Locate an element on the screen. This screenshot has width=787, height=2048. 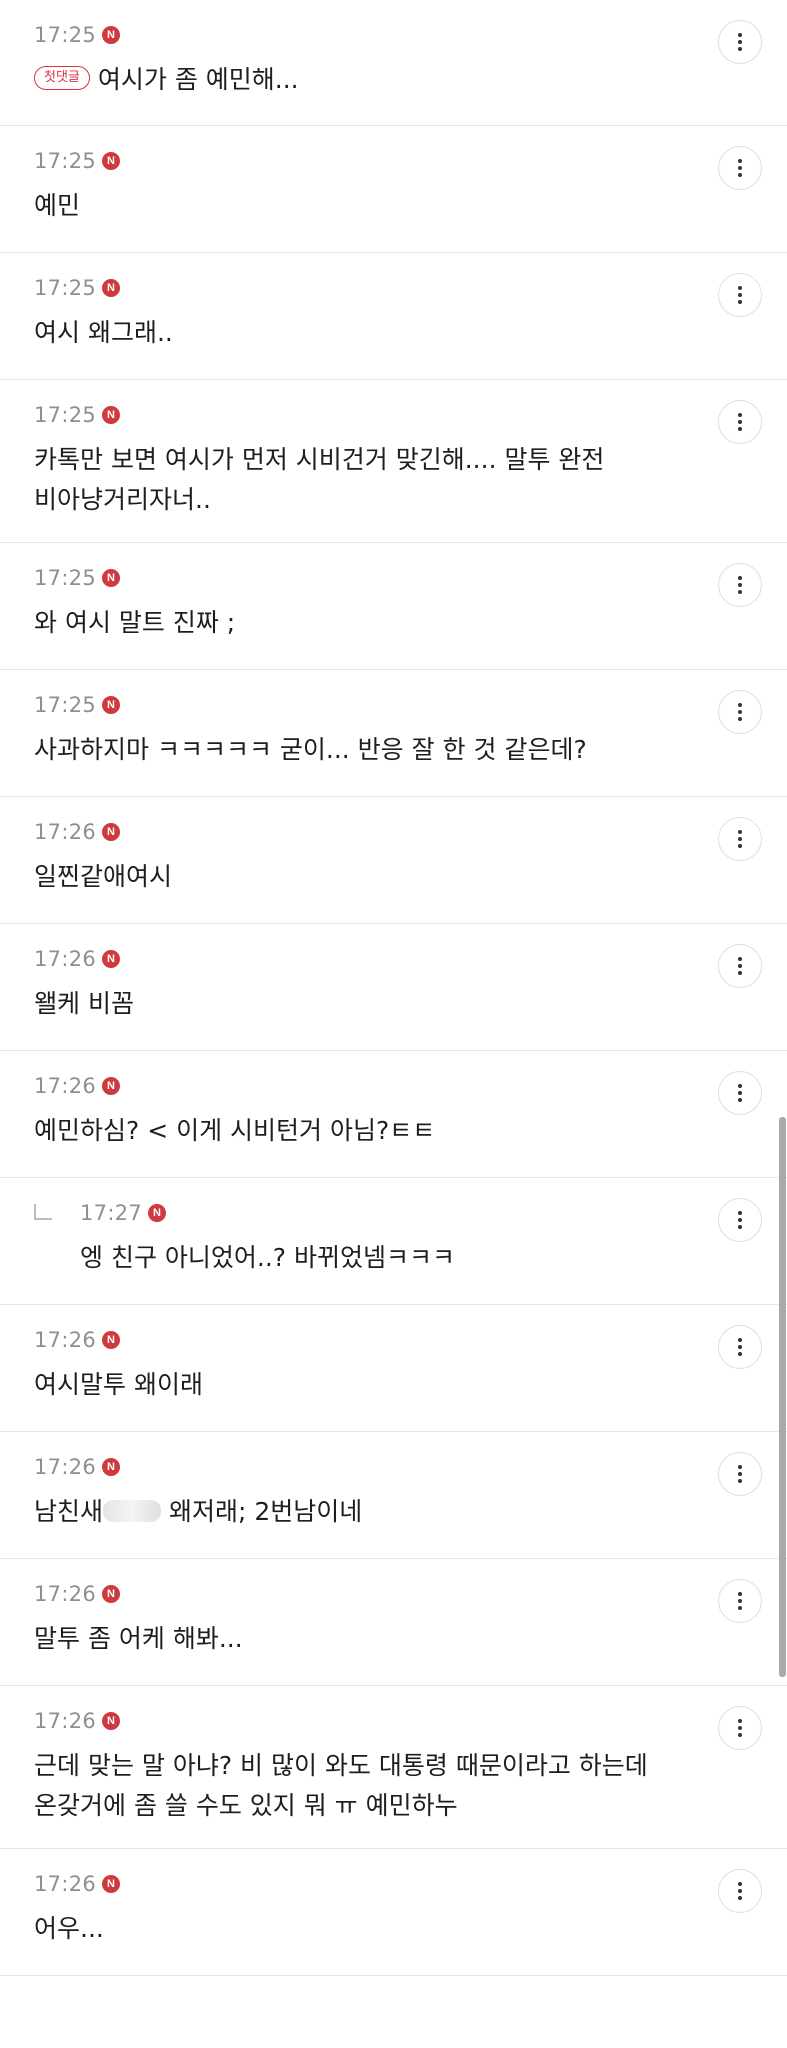
blurred-text is located at coordinates (132, 1511).